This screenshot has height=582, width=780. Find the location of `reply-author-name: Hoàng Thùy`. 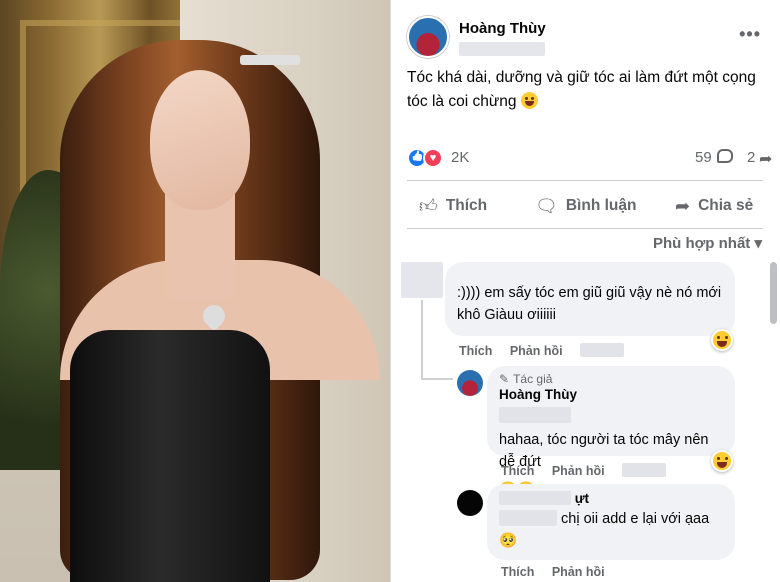

reply-author-name: Hoàng Thùy is located at coordinates (611, 395).